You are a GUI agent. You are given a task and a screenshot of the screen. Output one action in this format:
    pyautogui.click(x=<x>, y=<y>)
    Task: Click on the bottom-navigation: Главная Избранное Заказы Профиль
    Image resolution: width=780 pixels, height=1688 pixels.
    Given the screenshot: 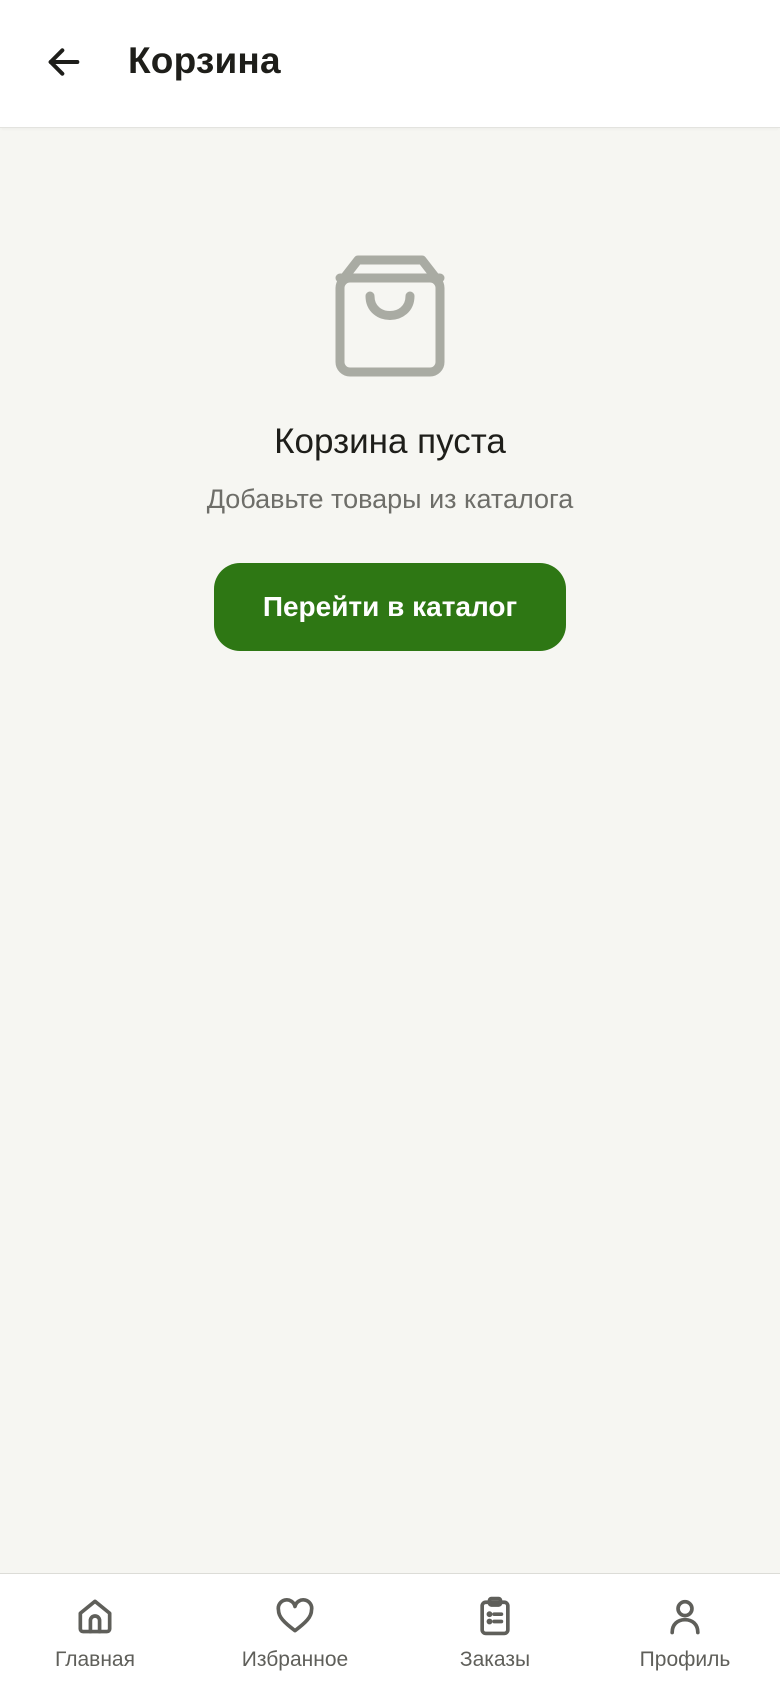 What is the action you would take?
    pyautogui.click(x=390, y=1630)
    